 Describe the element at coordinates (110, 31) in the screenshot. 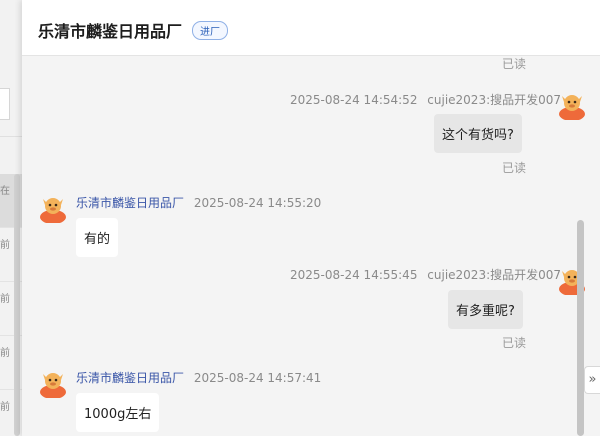

I see `chat-title: 乐清市麟鉴日用品厂` at that location.